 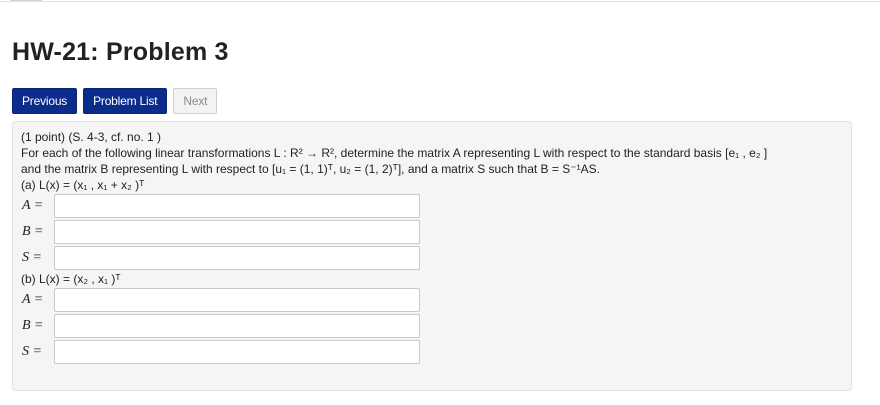 What do you see at coordinates (195, 101) in the screenshot?
I see `next-button: Next` at bounding box center [195, 101].